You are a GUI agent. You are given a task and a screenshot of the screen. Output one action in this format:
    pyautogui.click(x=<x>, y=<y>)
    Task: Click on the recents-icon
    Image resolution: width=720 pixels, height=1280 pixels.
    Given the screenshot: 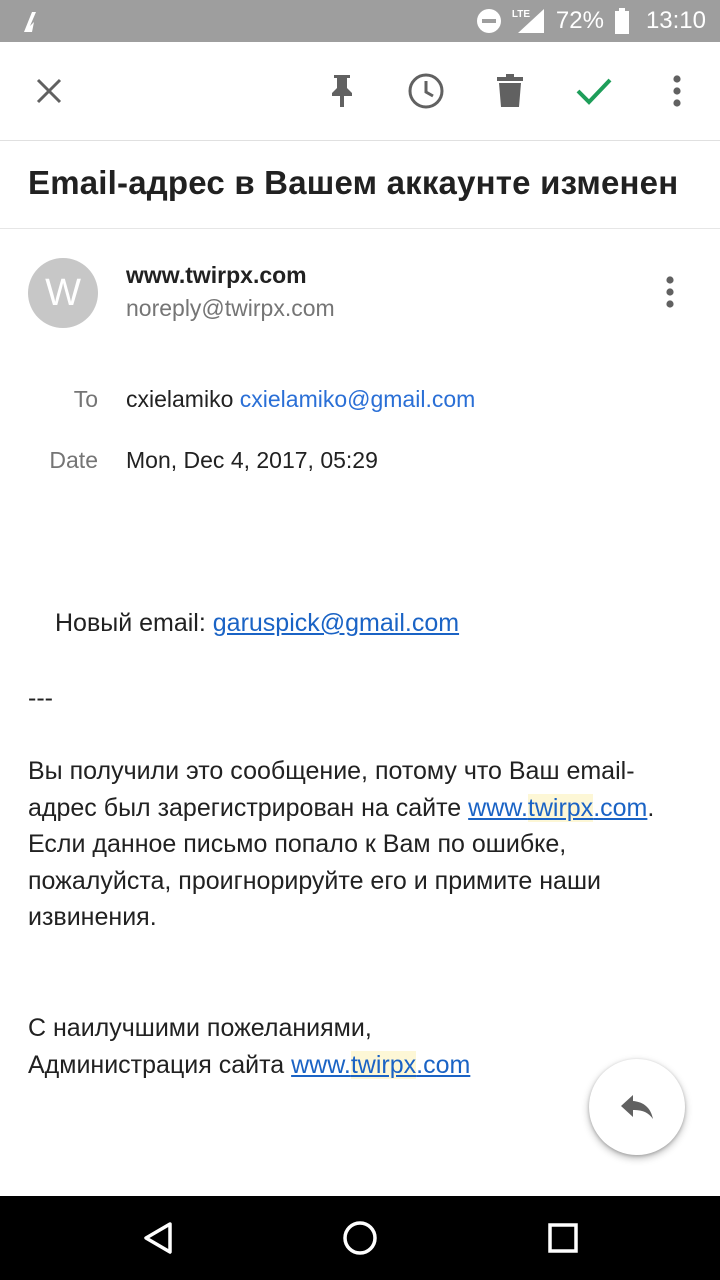 What is the action you would take?
    pyautogui.click(x=563, y=1238)
    